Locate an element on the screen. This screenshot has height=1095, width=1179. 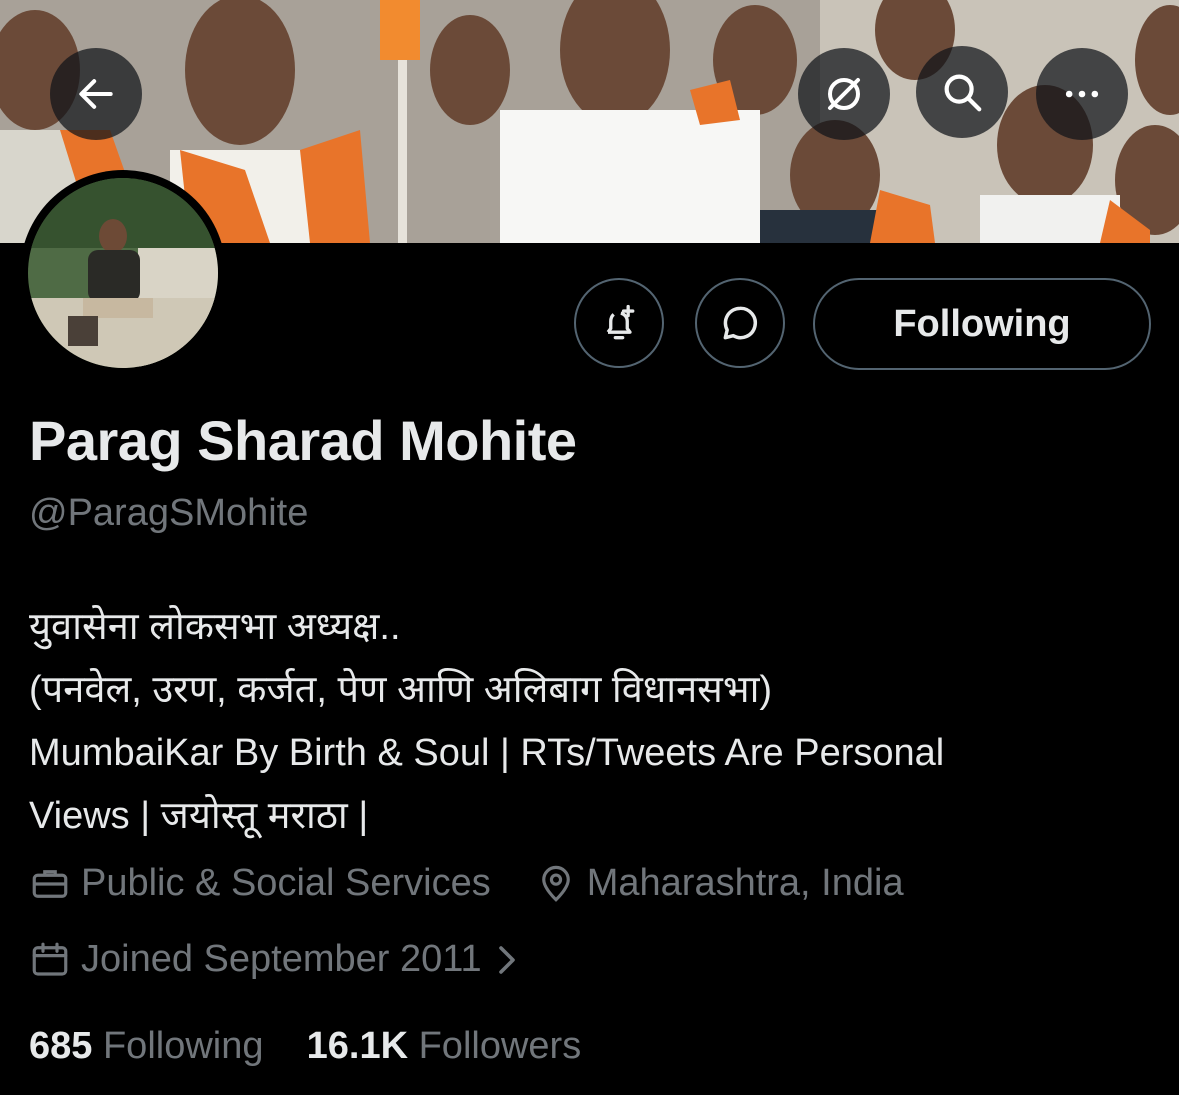
following-button: Following is located at coordinates (982, 324).